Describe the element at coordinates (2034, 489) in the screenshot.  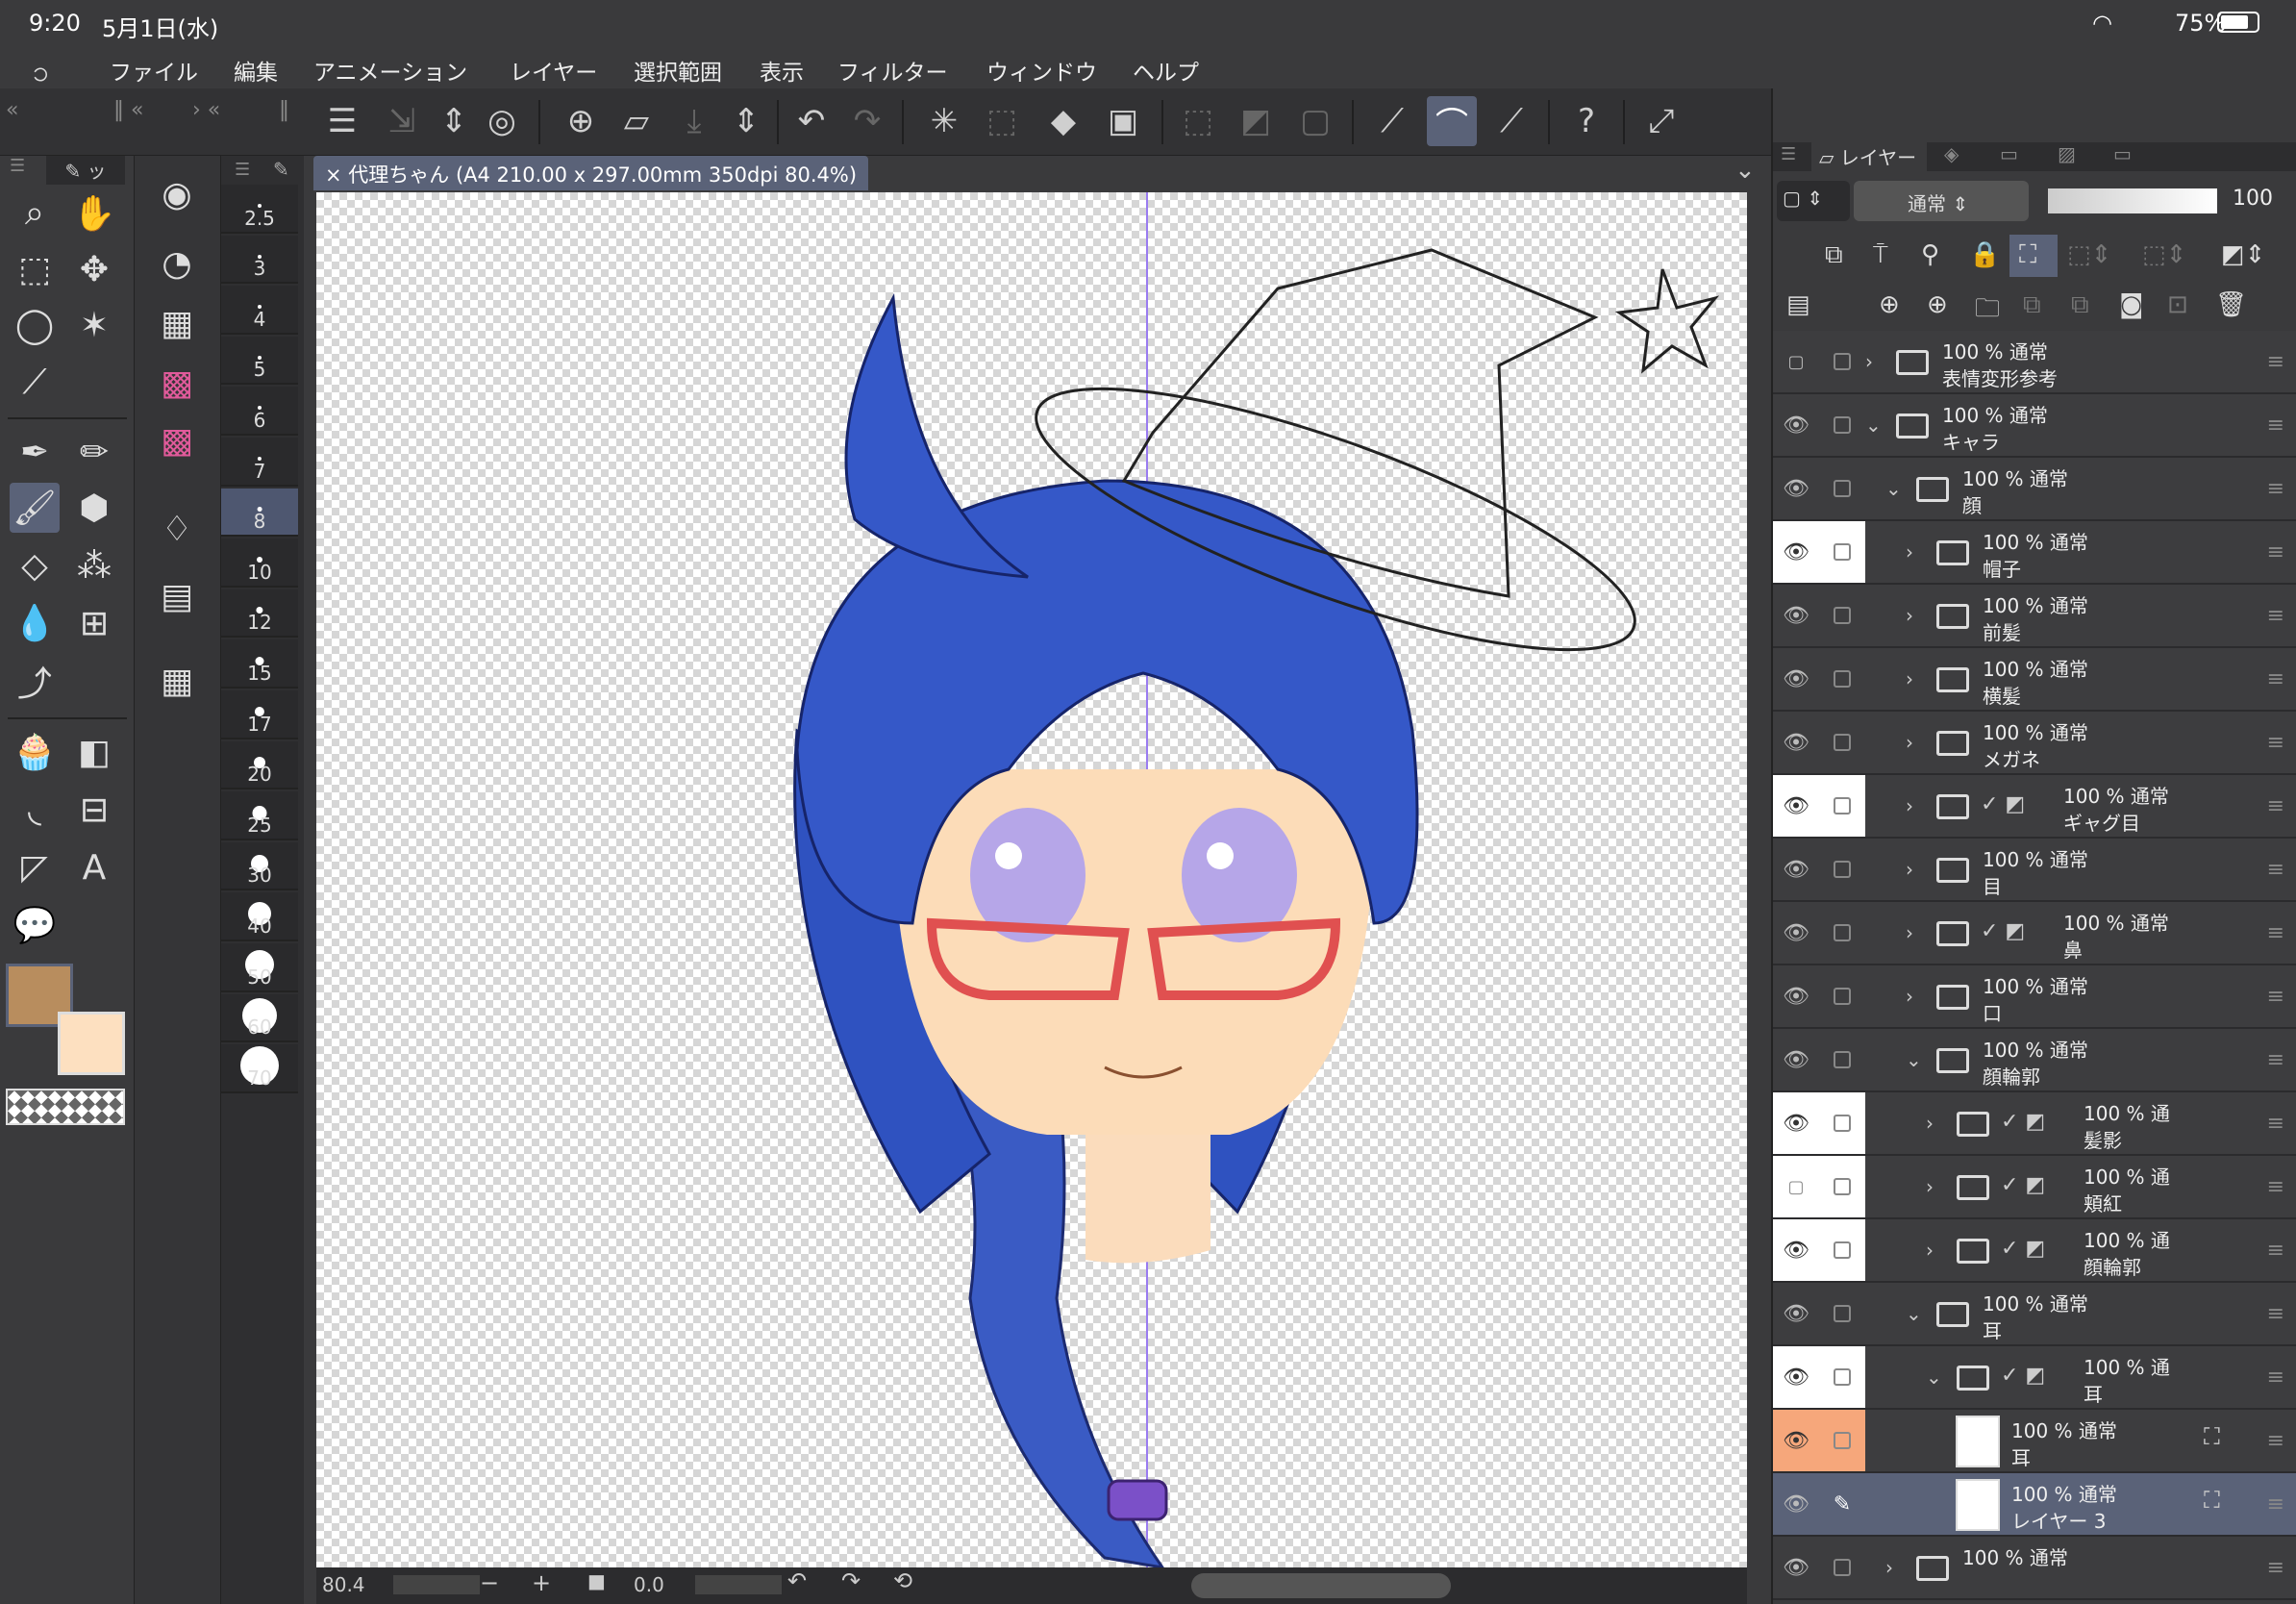
I see `layer-row: 👁 ⌄ 100 % 通常顔 ≡` at that location.